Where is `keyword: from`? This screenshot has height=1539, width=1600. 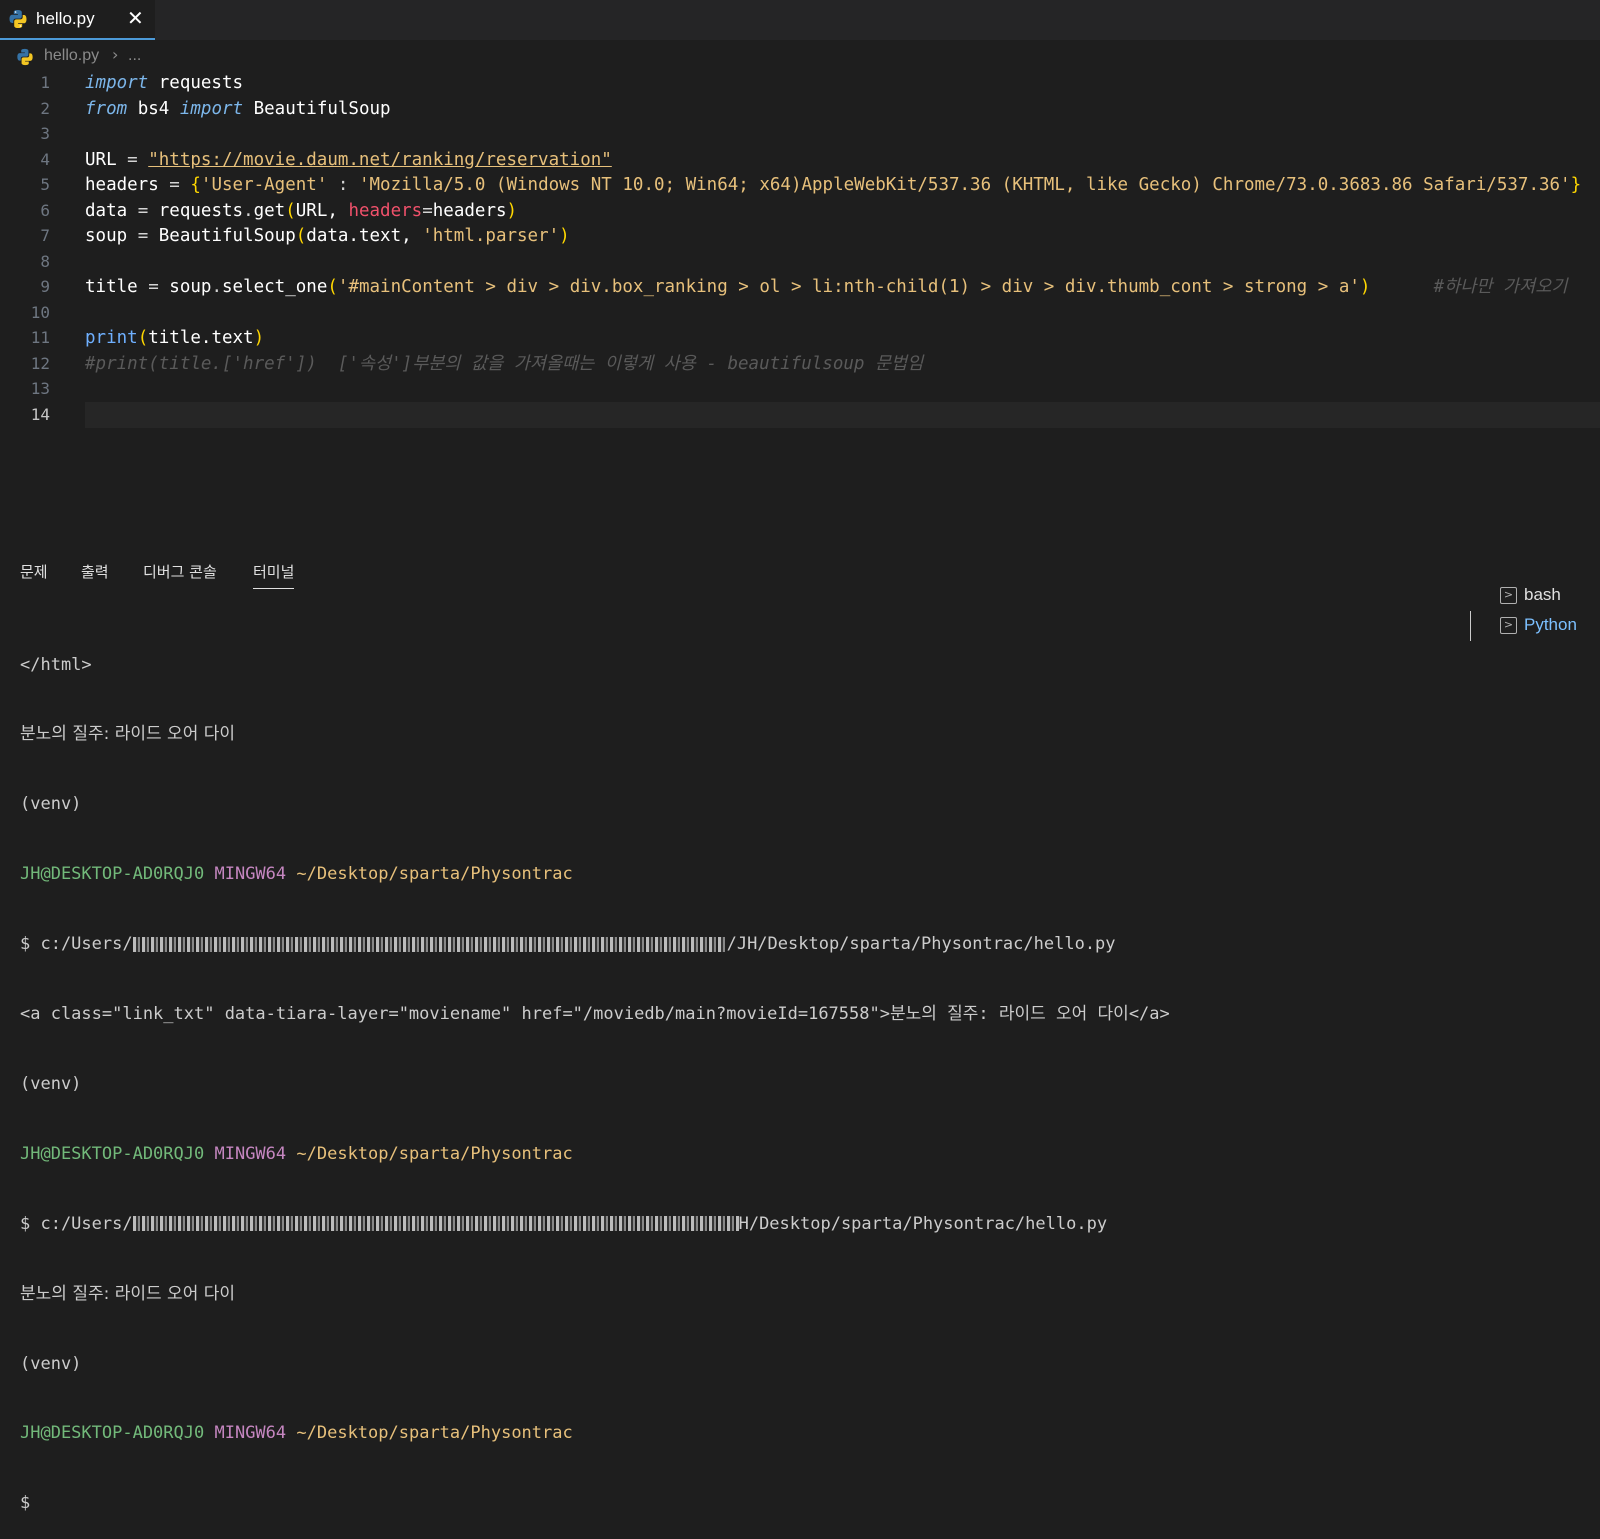
keyword: from is located at coordinates (106, 108).